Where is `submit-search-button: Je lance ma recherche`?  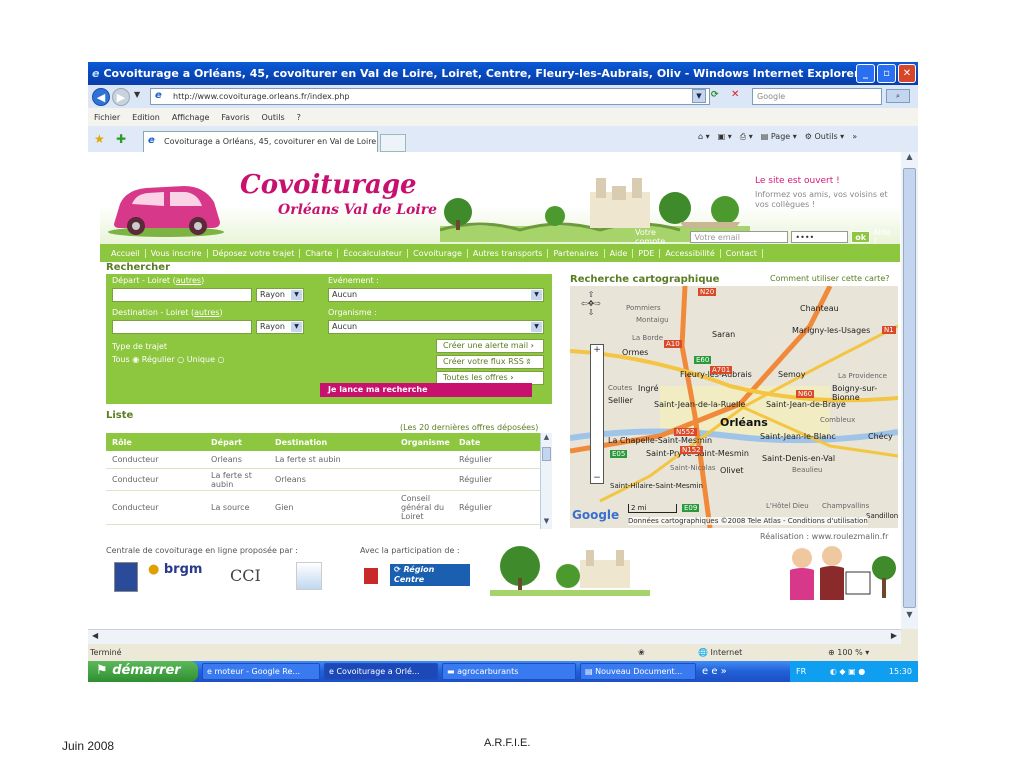 submit-search-button: Je lance ma recherche is located at coordinates (426, 390).